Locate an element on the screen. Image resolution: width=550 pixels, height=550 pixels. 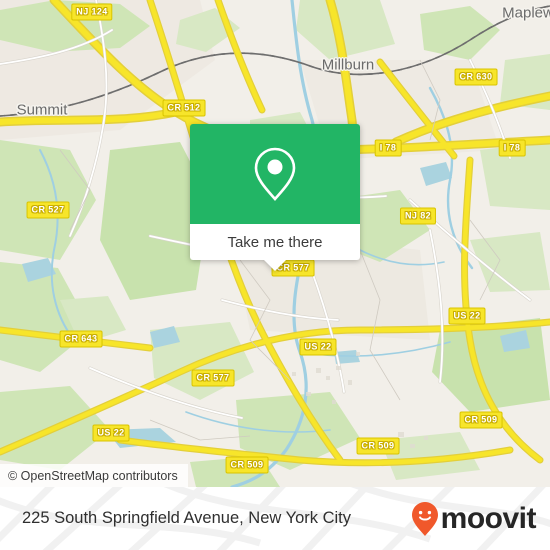
road-shield-i-78-east: I 78 is located at coordinates (512, 148).